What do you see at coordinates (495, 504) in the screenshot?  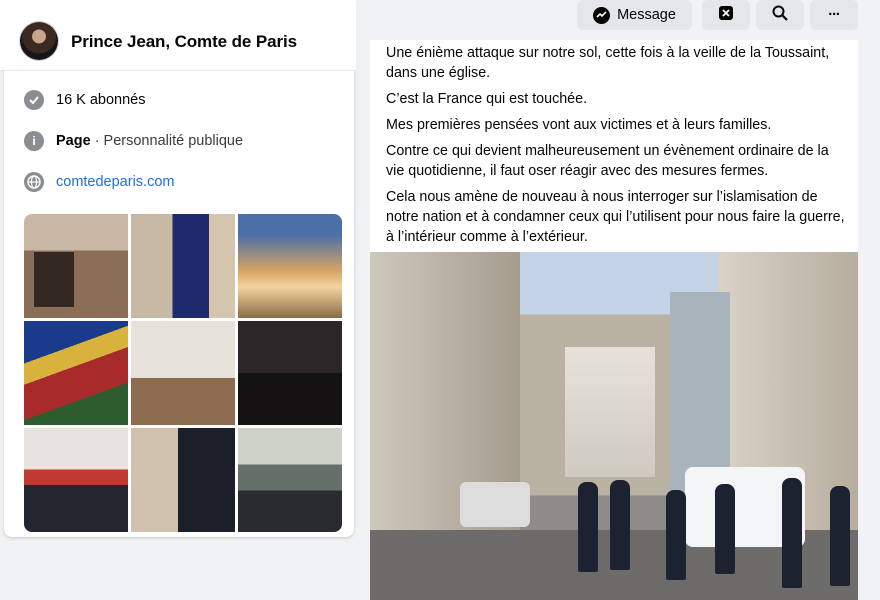 I see `parked-car` at bounding box center [495, 504].